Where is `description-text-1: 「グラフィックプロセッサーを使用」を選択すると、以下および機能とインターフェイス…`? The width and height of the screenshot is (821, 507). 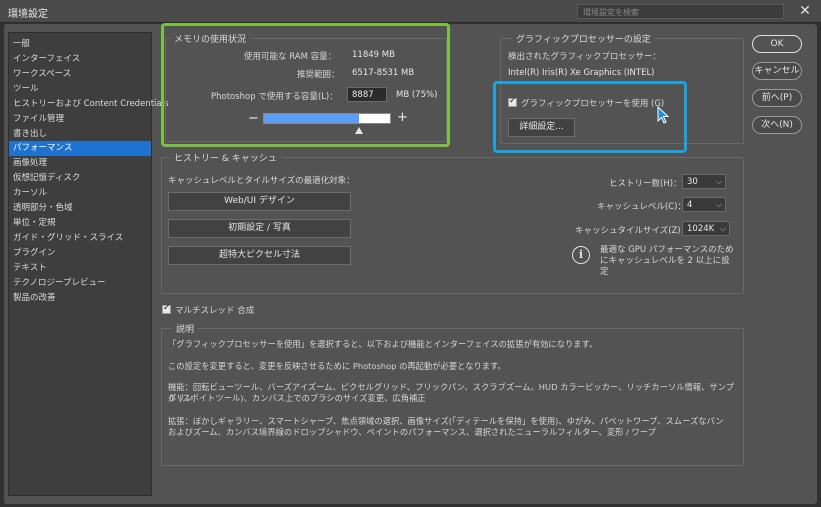
description-text-1: 「グラフィックプロセッサーを使用」を選択すると、以下および機能とインターフェイス… is located at coordinates (383, 344).